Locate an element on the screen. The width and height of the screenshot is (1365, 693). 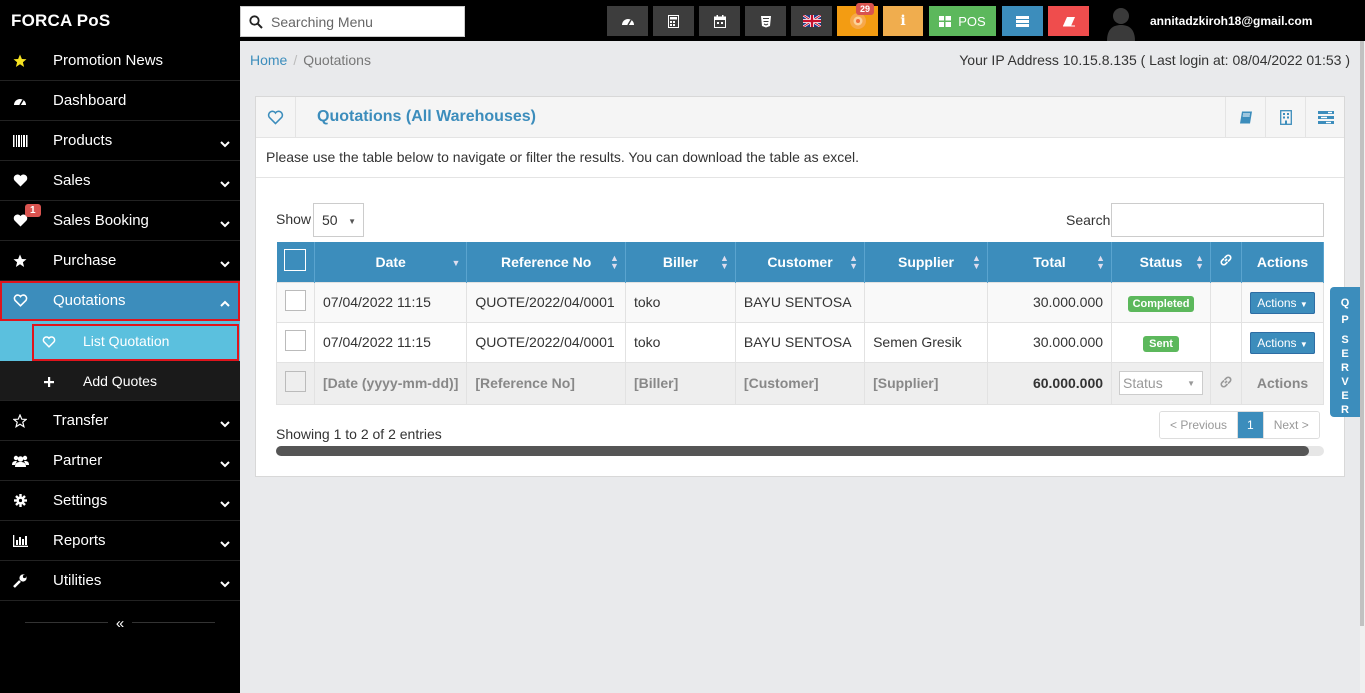
select-all-checkbox is located at coordinates (295, 260).